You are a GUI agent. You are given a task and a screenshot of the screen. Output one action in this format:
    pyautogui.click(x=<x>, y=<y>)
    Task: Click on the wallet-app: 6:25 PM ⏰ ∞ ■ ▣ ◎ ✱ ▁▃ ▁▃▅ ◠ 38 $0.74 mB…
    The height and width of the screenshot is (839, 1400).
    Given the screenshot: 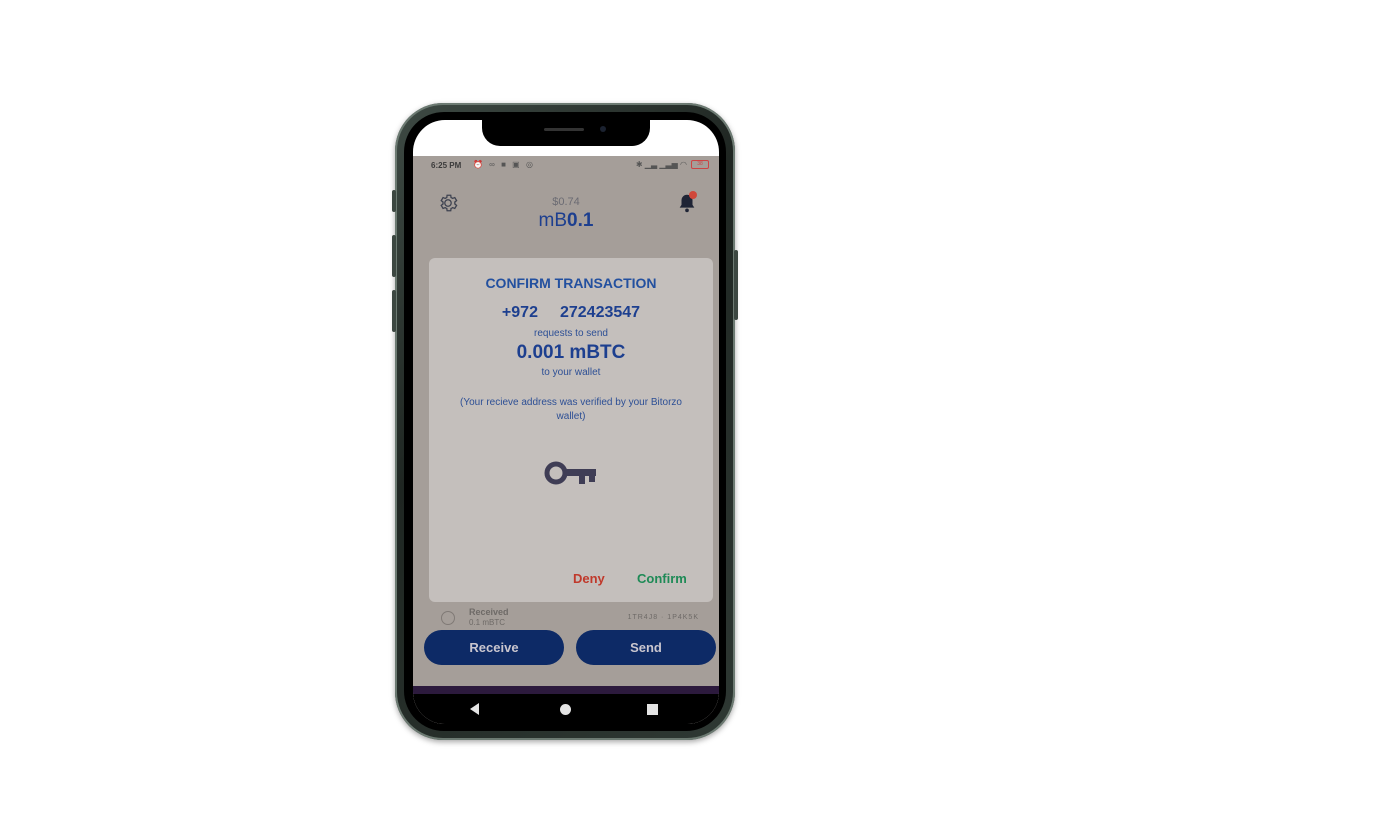 What is the action you would take?
    pyautogui.click(x=566, y=440)
    